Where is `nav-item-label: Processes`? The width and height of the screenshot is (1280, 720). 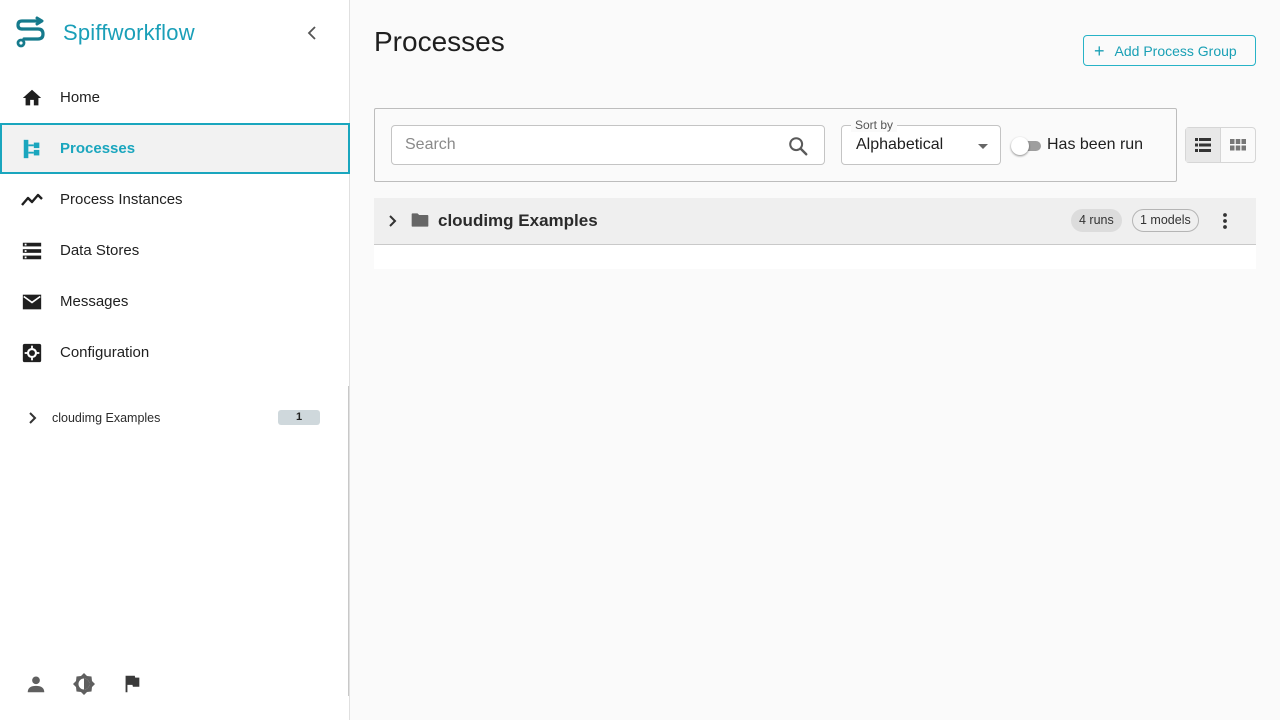 nav-item-label: Processes is located at coordinates (98, 148).